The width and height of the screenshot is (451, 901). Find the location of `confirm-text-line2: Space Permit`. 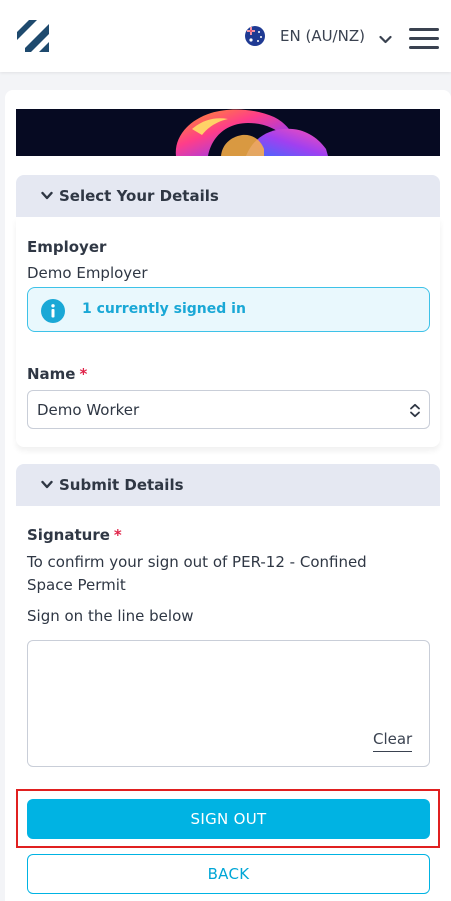

confirm-text-line2: Space Permit is located at coordinates (76, 585).